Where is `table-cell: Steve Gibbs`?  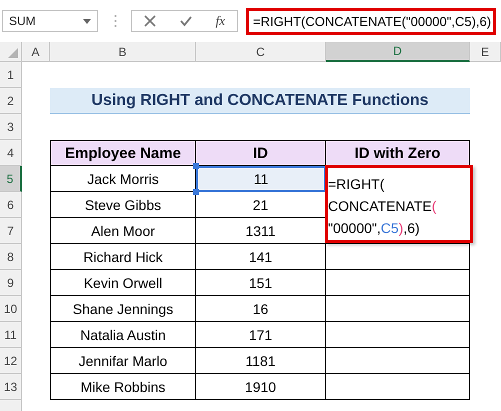 table-cell: Steve Gibbs is located at coordinates (123, 205).